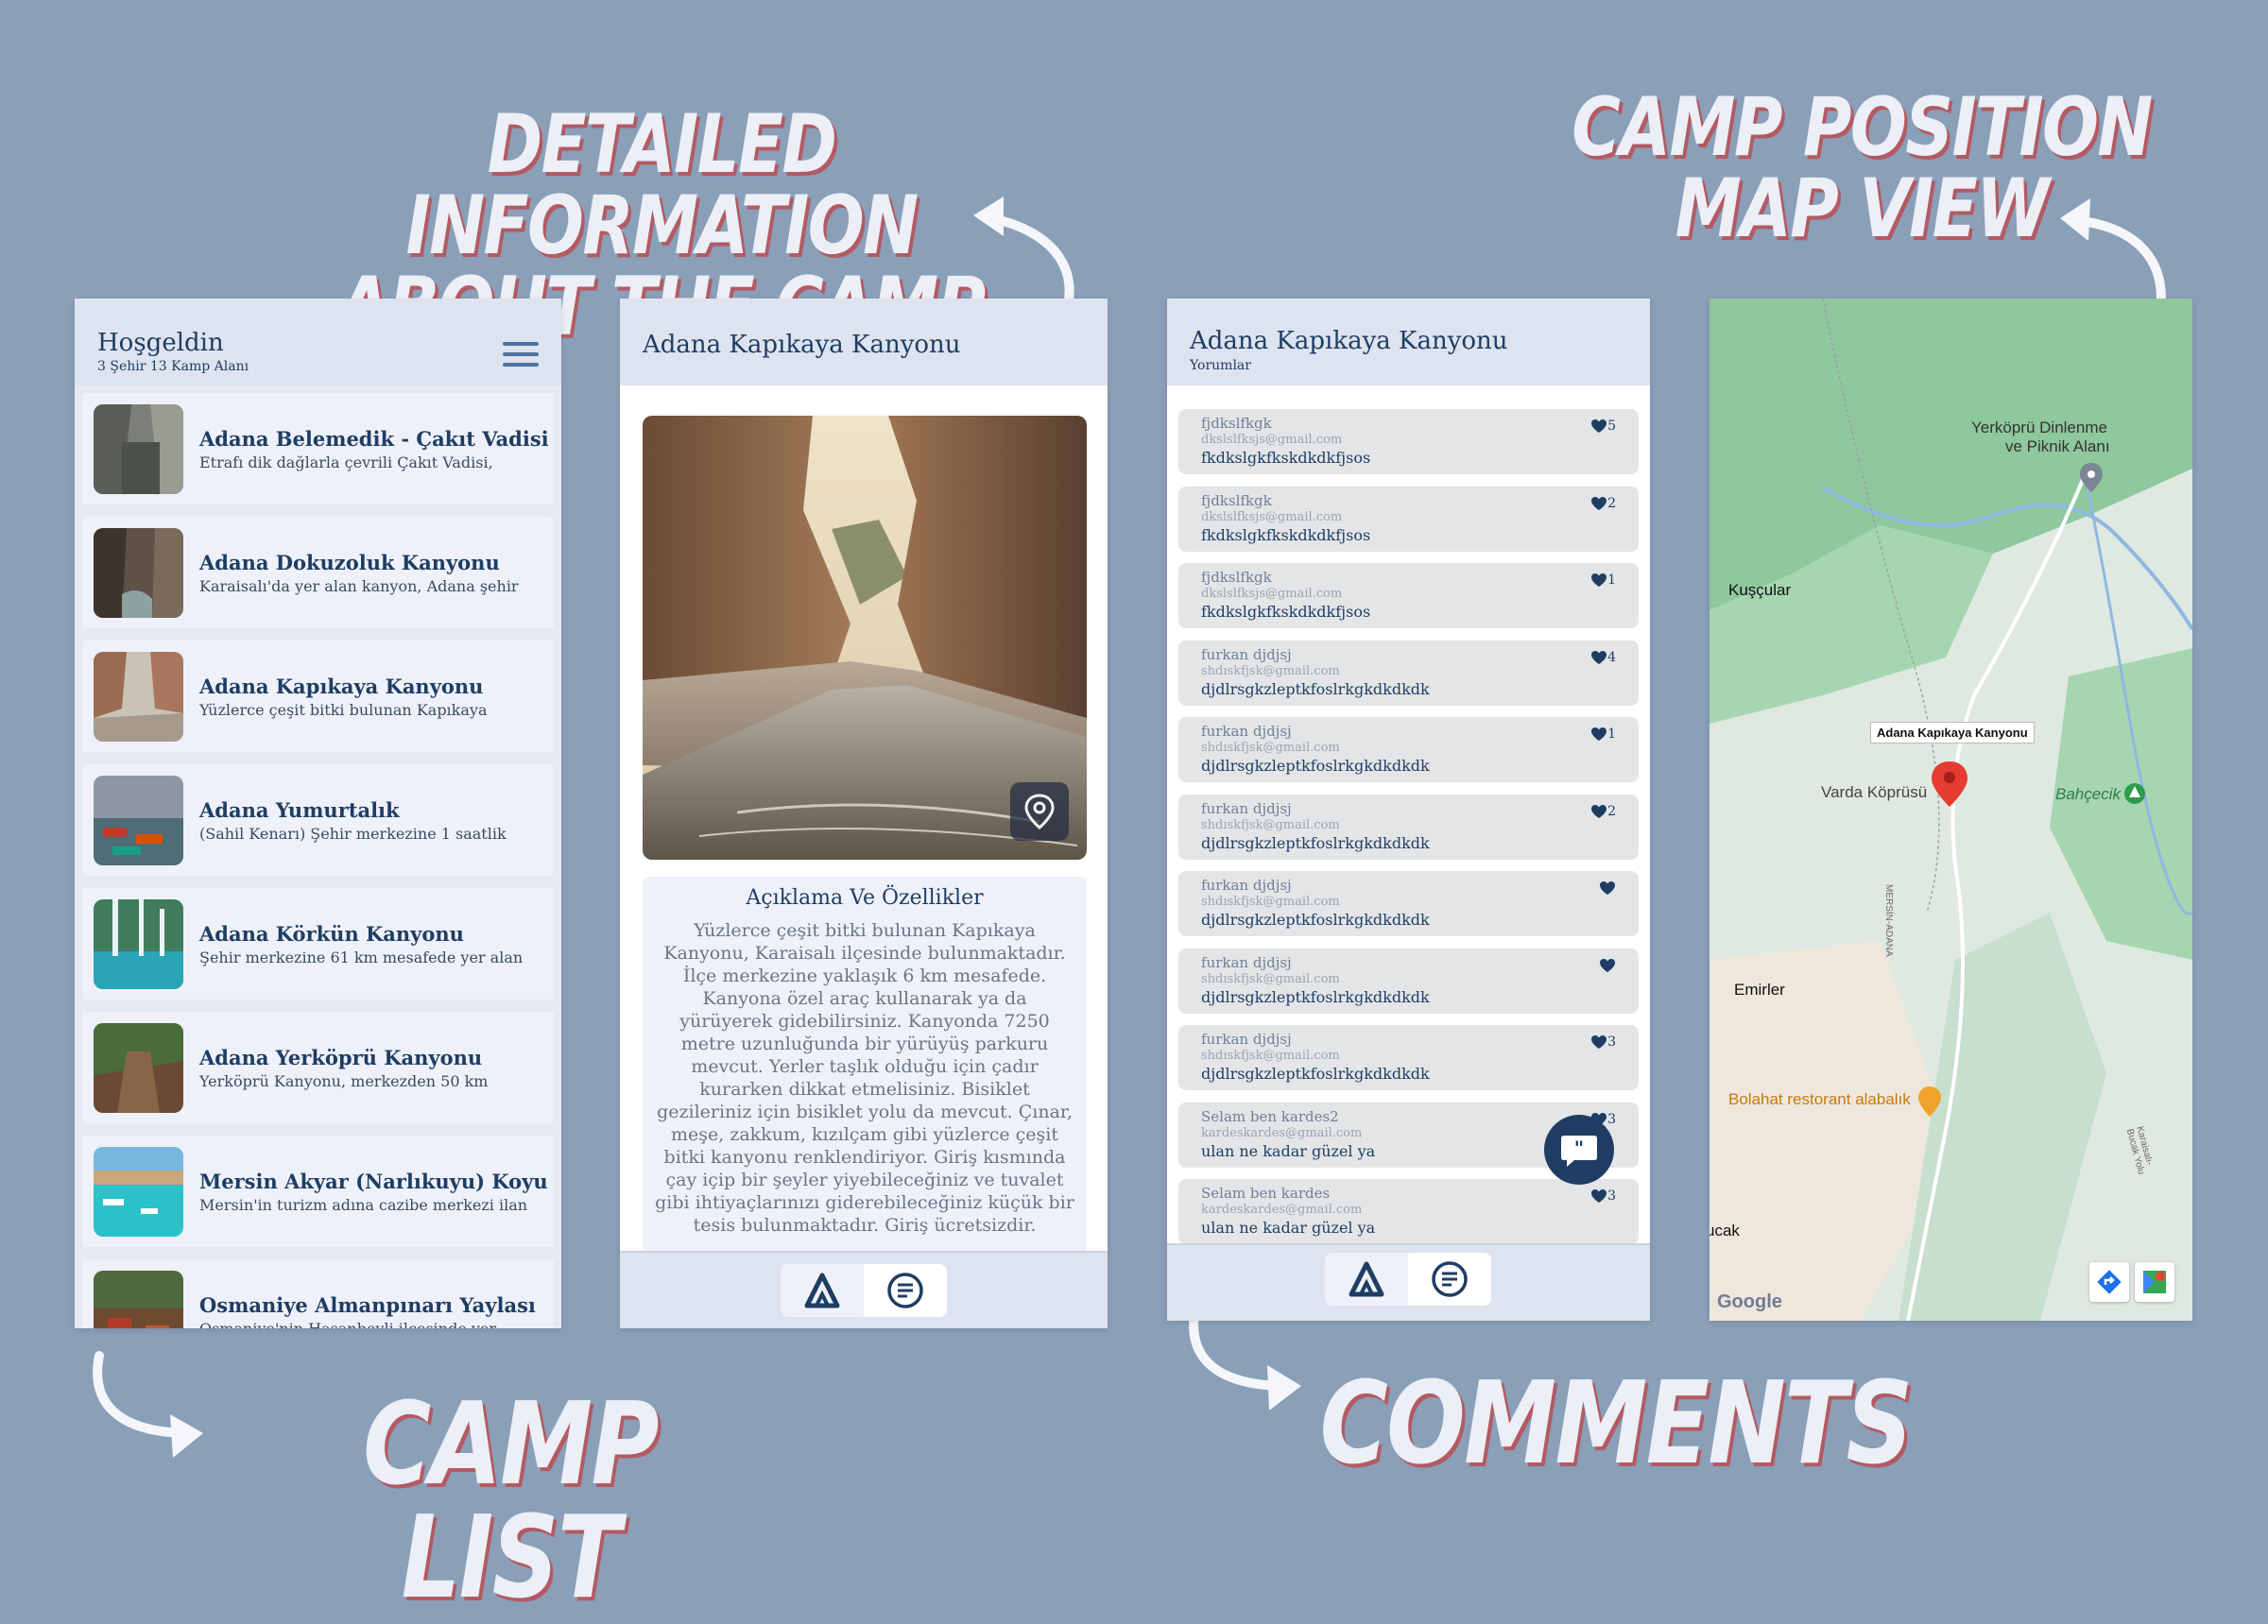 This screenshot has height=1624, width=2268. I want to click on add-comment-icon: ", so click(1579, 1151).